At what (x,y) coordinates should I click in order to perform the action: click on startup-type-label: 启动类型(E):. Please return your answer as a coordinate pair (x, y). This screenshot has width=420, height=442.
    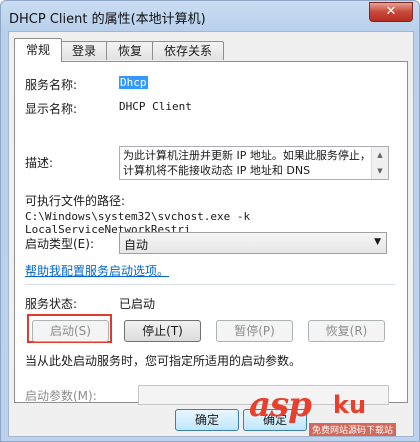
    Looking at the image, I should click on (59, 244).